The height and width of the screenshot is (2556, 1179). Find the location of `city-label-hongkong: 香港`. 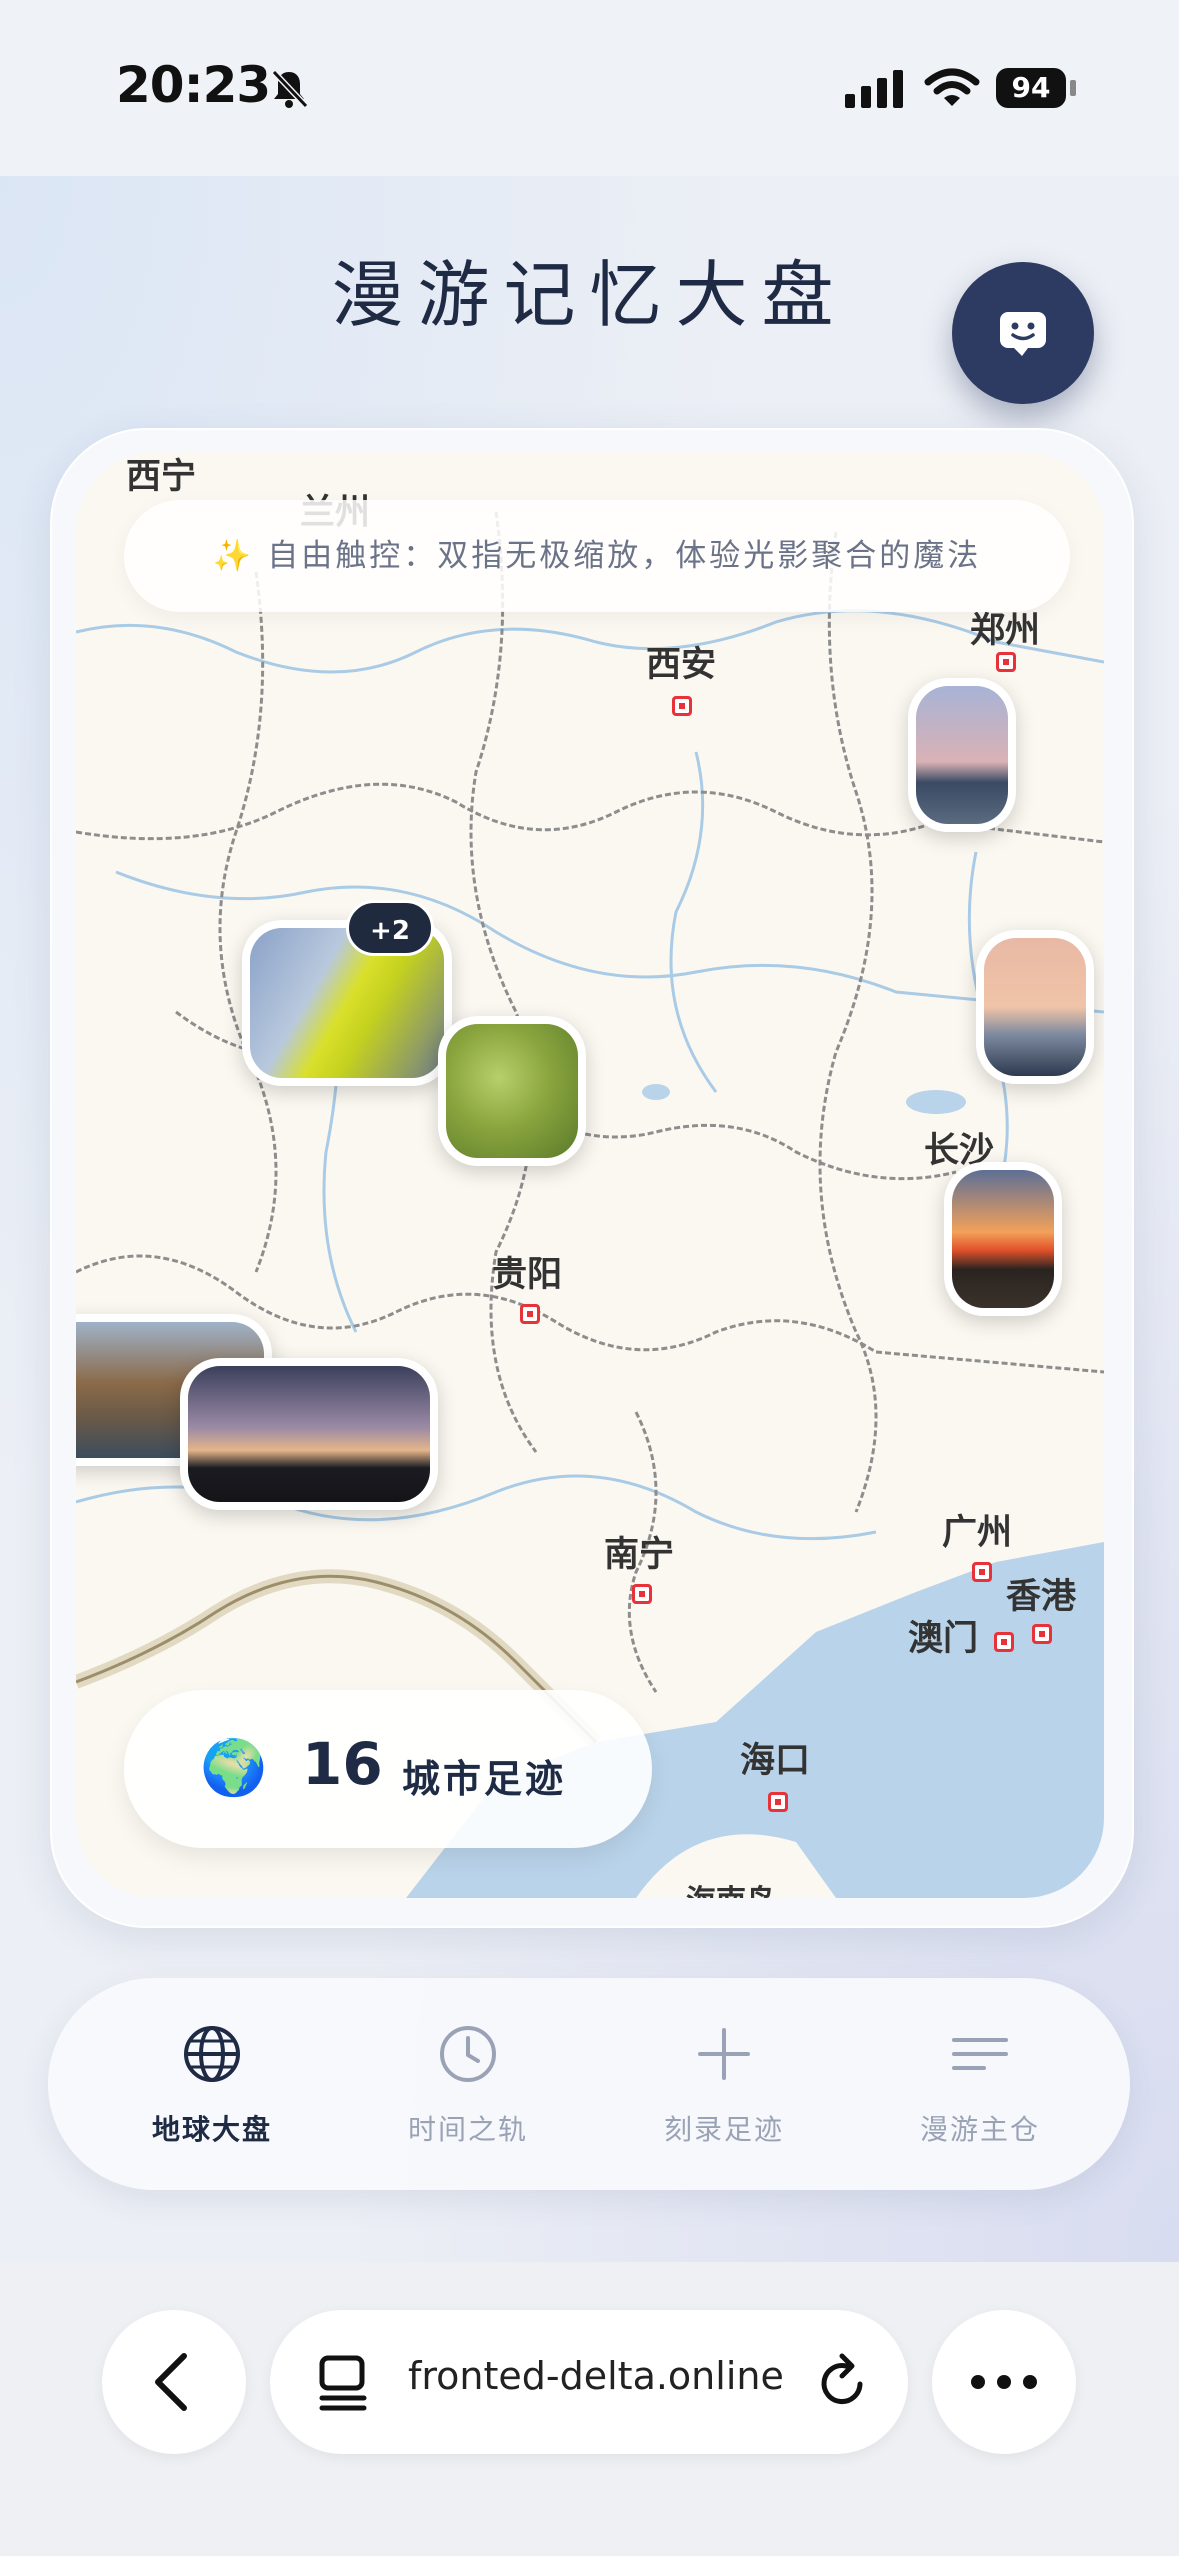

city-label-hongkong: 香港 is located at coordinates (1041, 1597).